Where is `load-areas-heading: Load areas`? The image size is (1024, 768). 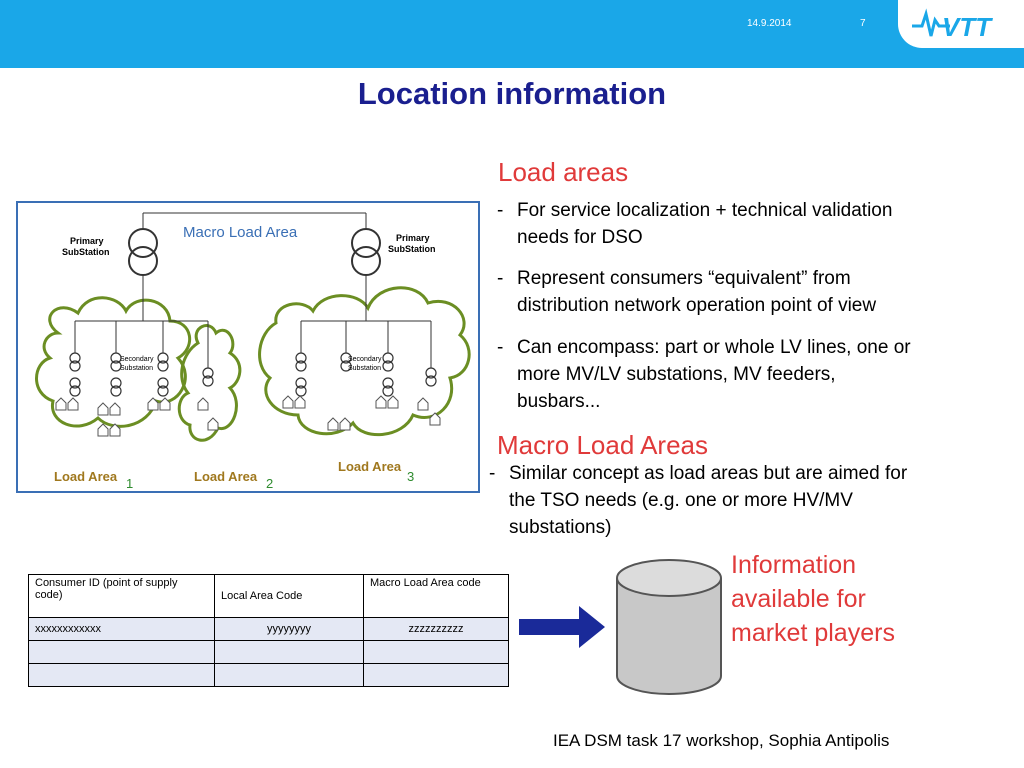
load-areas-heading: Load areas is located at coordinates (563, 172).